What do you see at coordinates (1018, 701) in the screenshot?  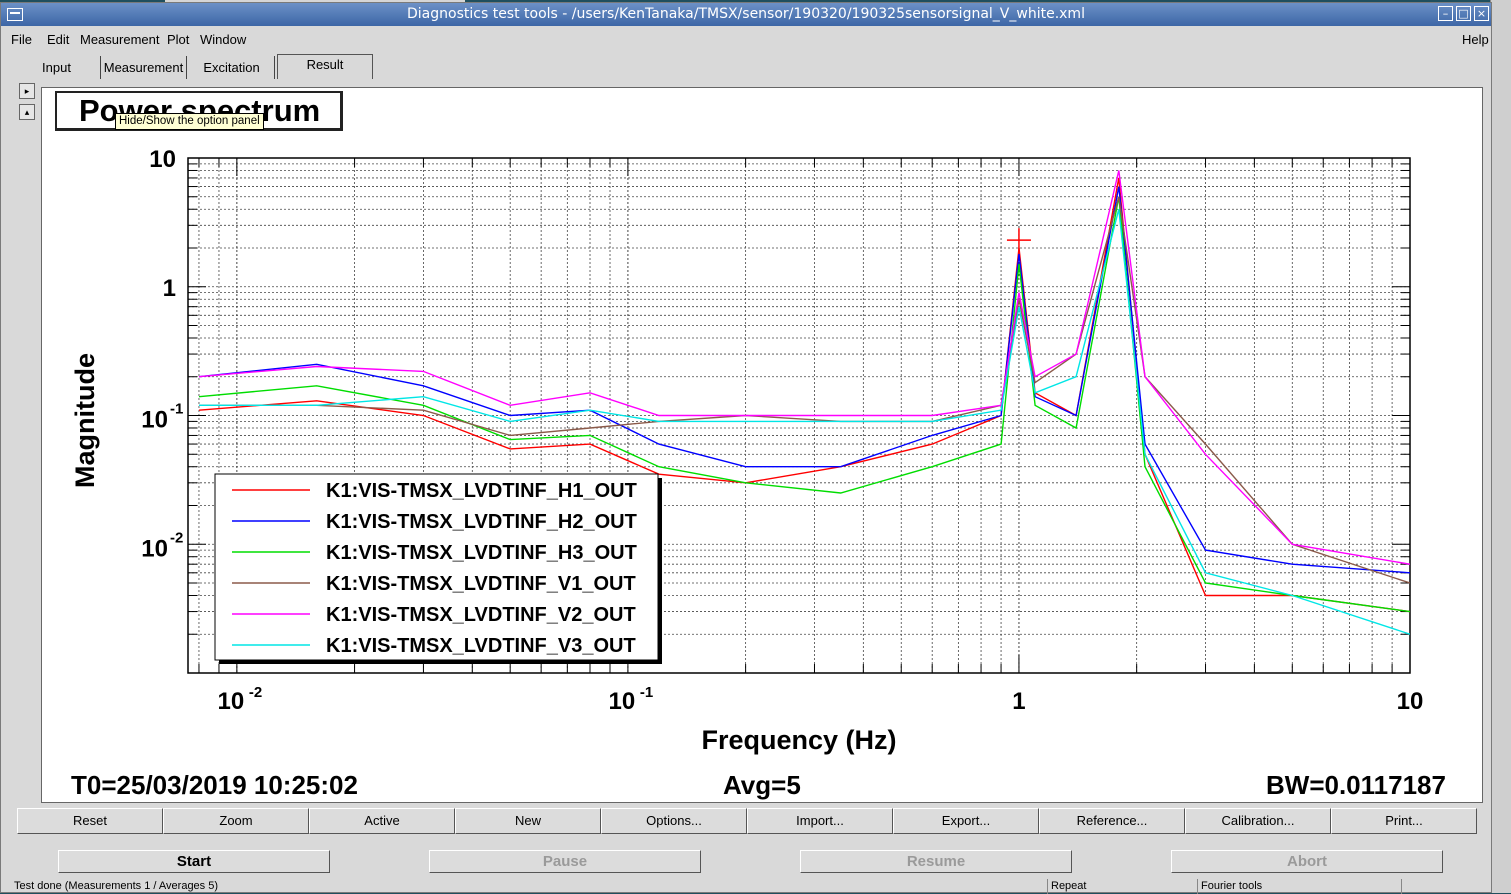 I see `x-tick-label-1: 1` at bounding box center [1018, 701].